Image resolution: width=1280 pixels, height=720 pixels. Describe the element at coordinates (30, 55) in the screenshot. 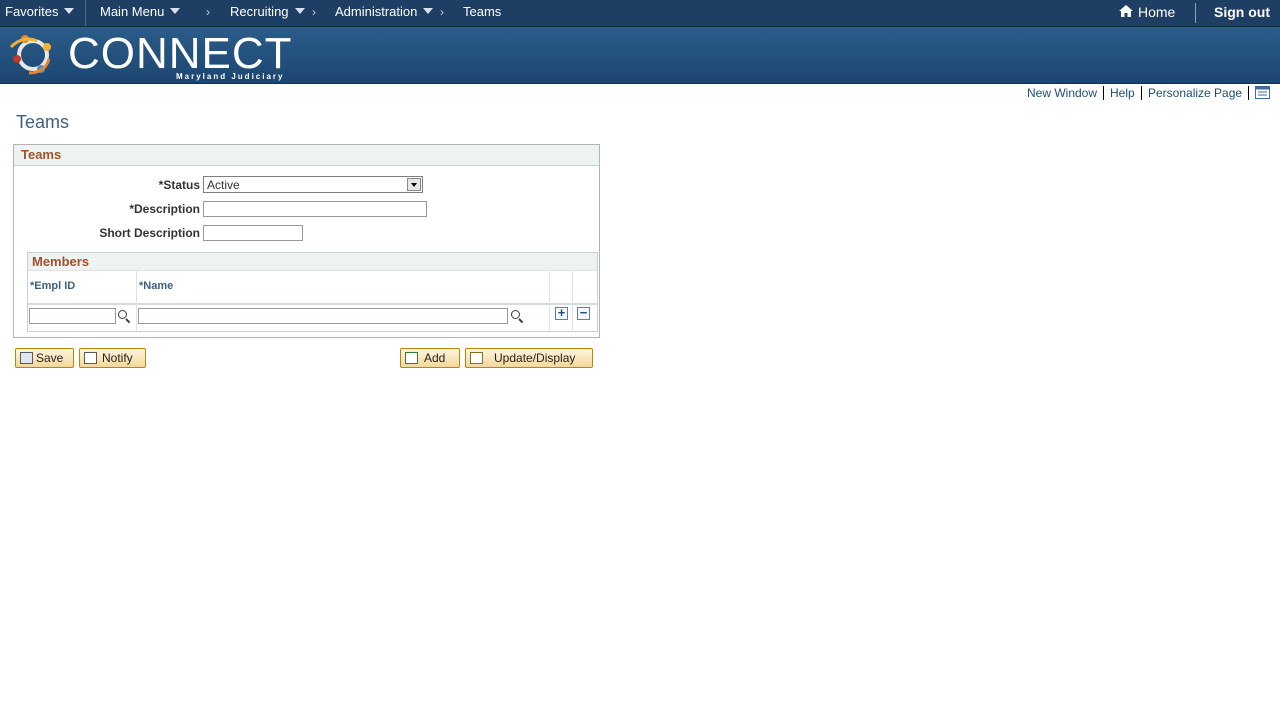

I see `connect-logo-icon` at that location.